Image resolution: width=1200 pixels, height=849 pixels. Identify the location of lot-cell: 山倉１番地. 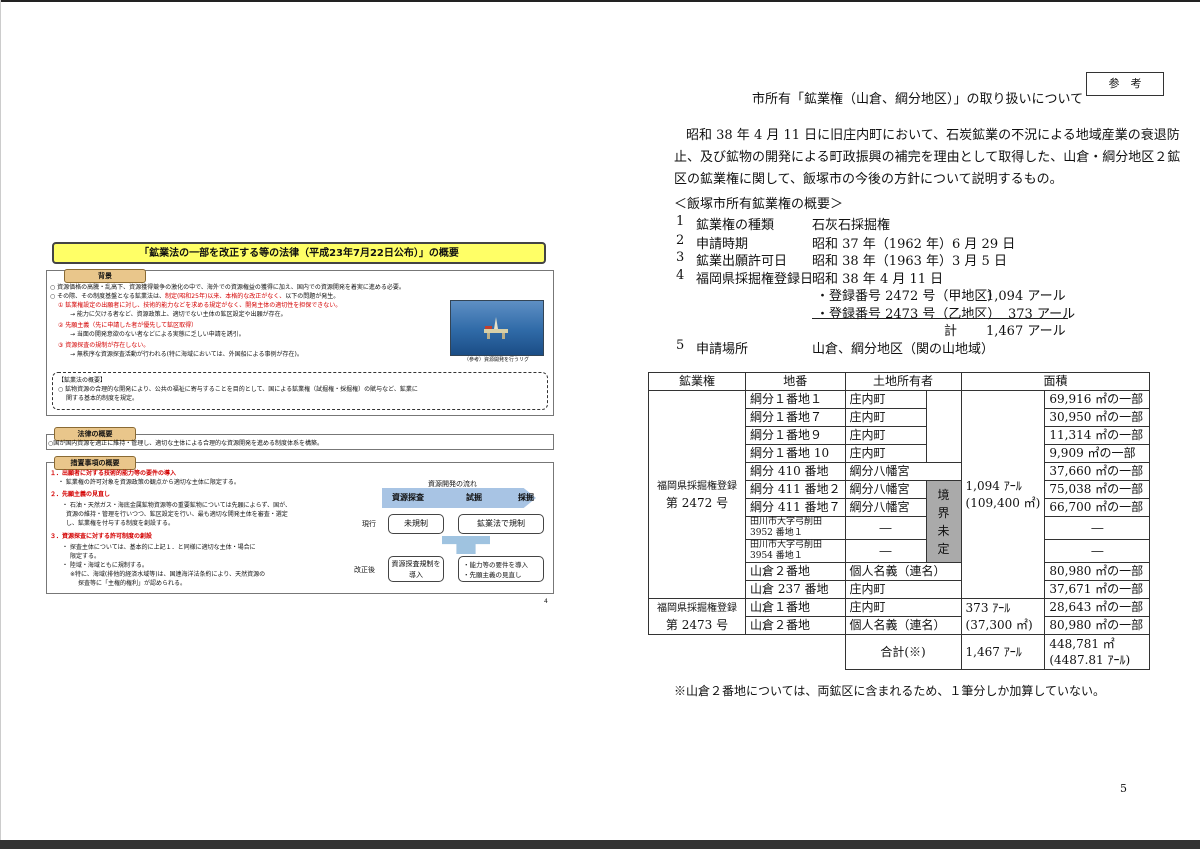
(795, 607).